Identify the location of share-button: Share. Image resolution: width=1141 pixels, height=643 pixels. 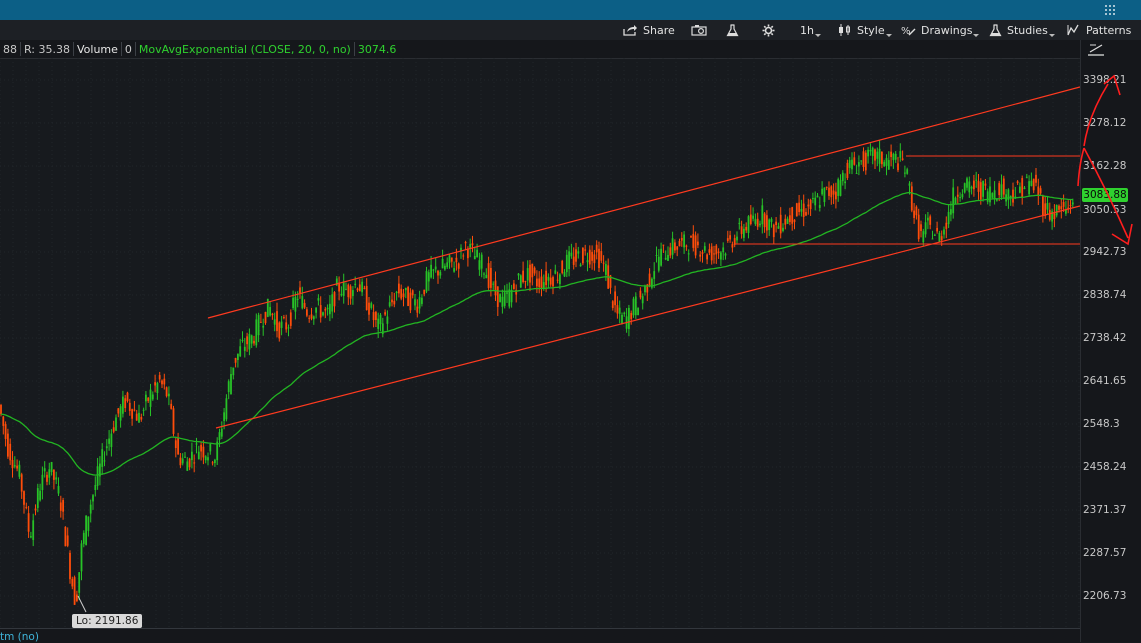
(649, 30).